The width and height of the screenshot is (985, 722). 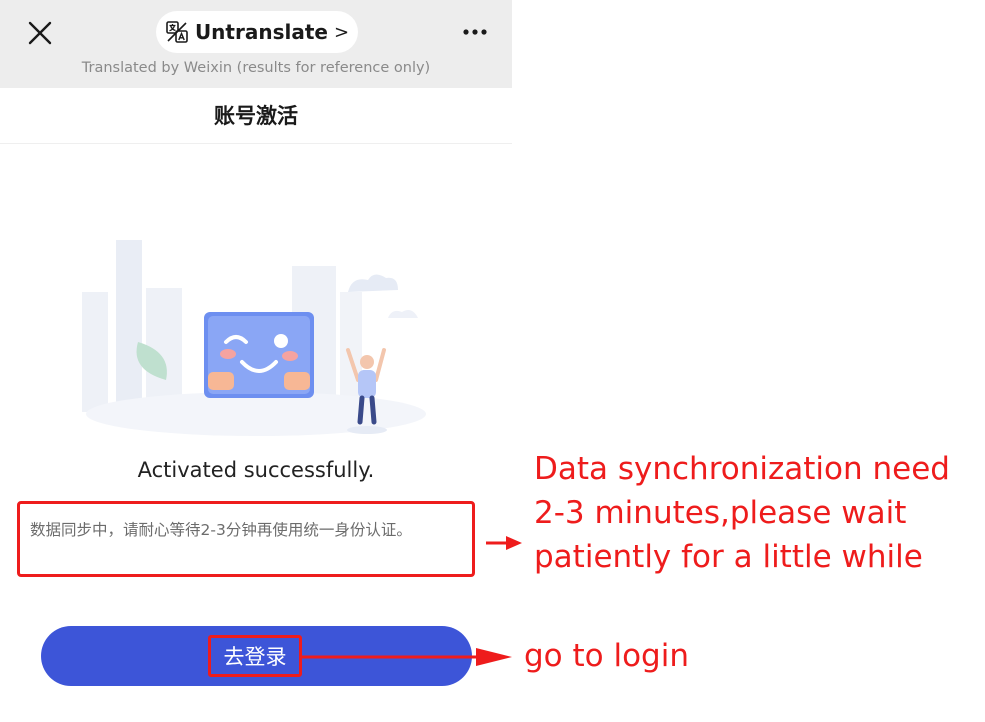 What do you see at coordinates (504, 543) in the screenshot?
I see `arrow-to-notice` at bounding box center [504, 543].